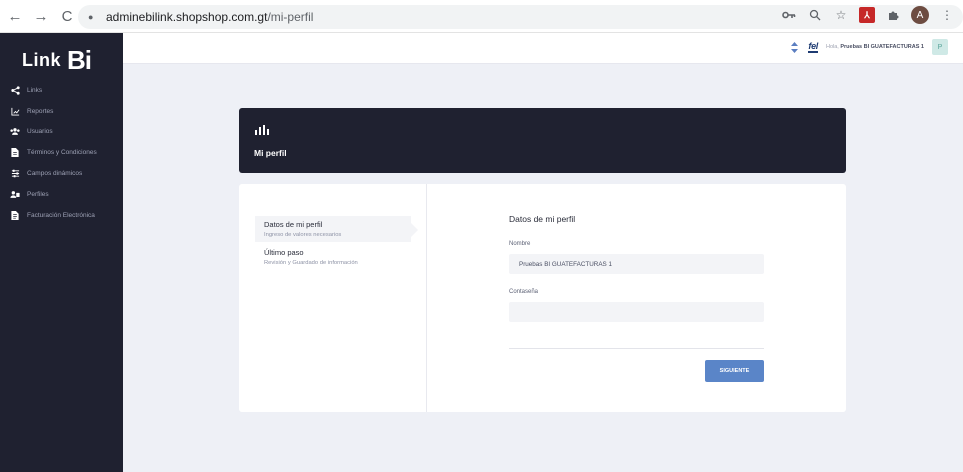 Image resolution: width=963 pixels, height=472 pixels. I want to click on sidebar-item-label: Términos y Condiciones, so click(62, 153).